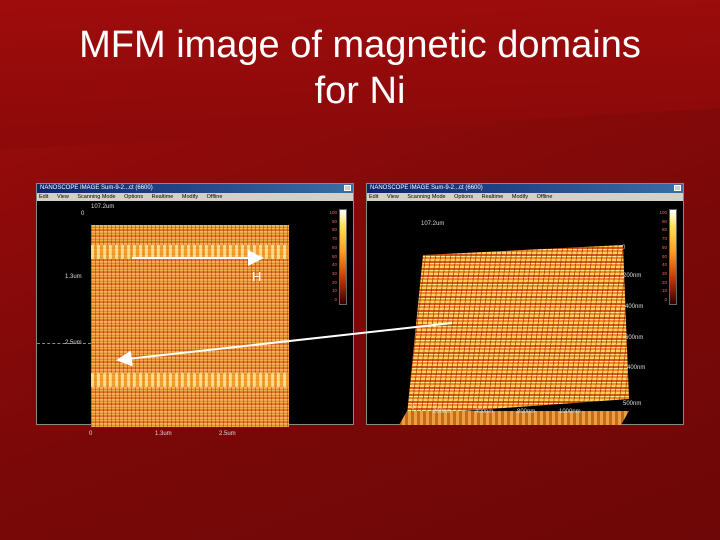 This screenshot has height=540, width=720. I want to click on field-label-h: H, so click(257, 276).